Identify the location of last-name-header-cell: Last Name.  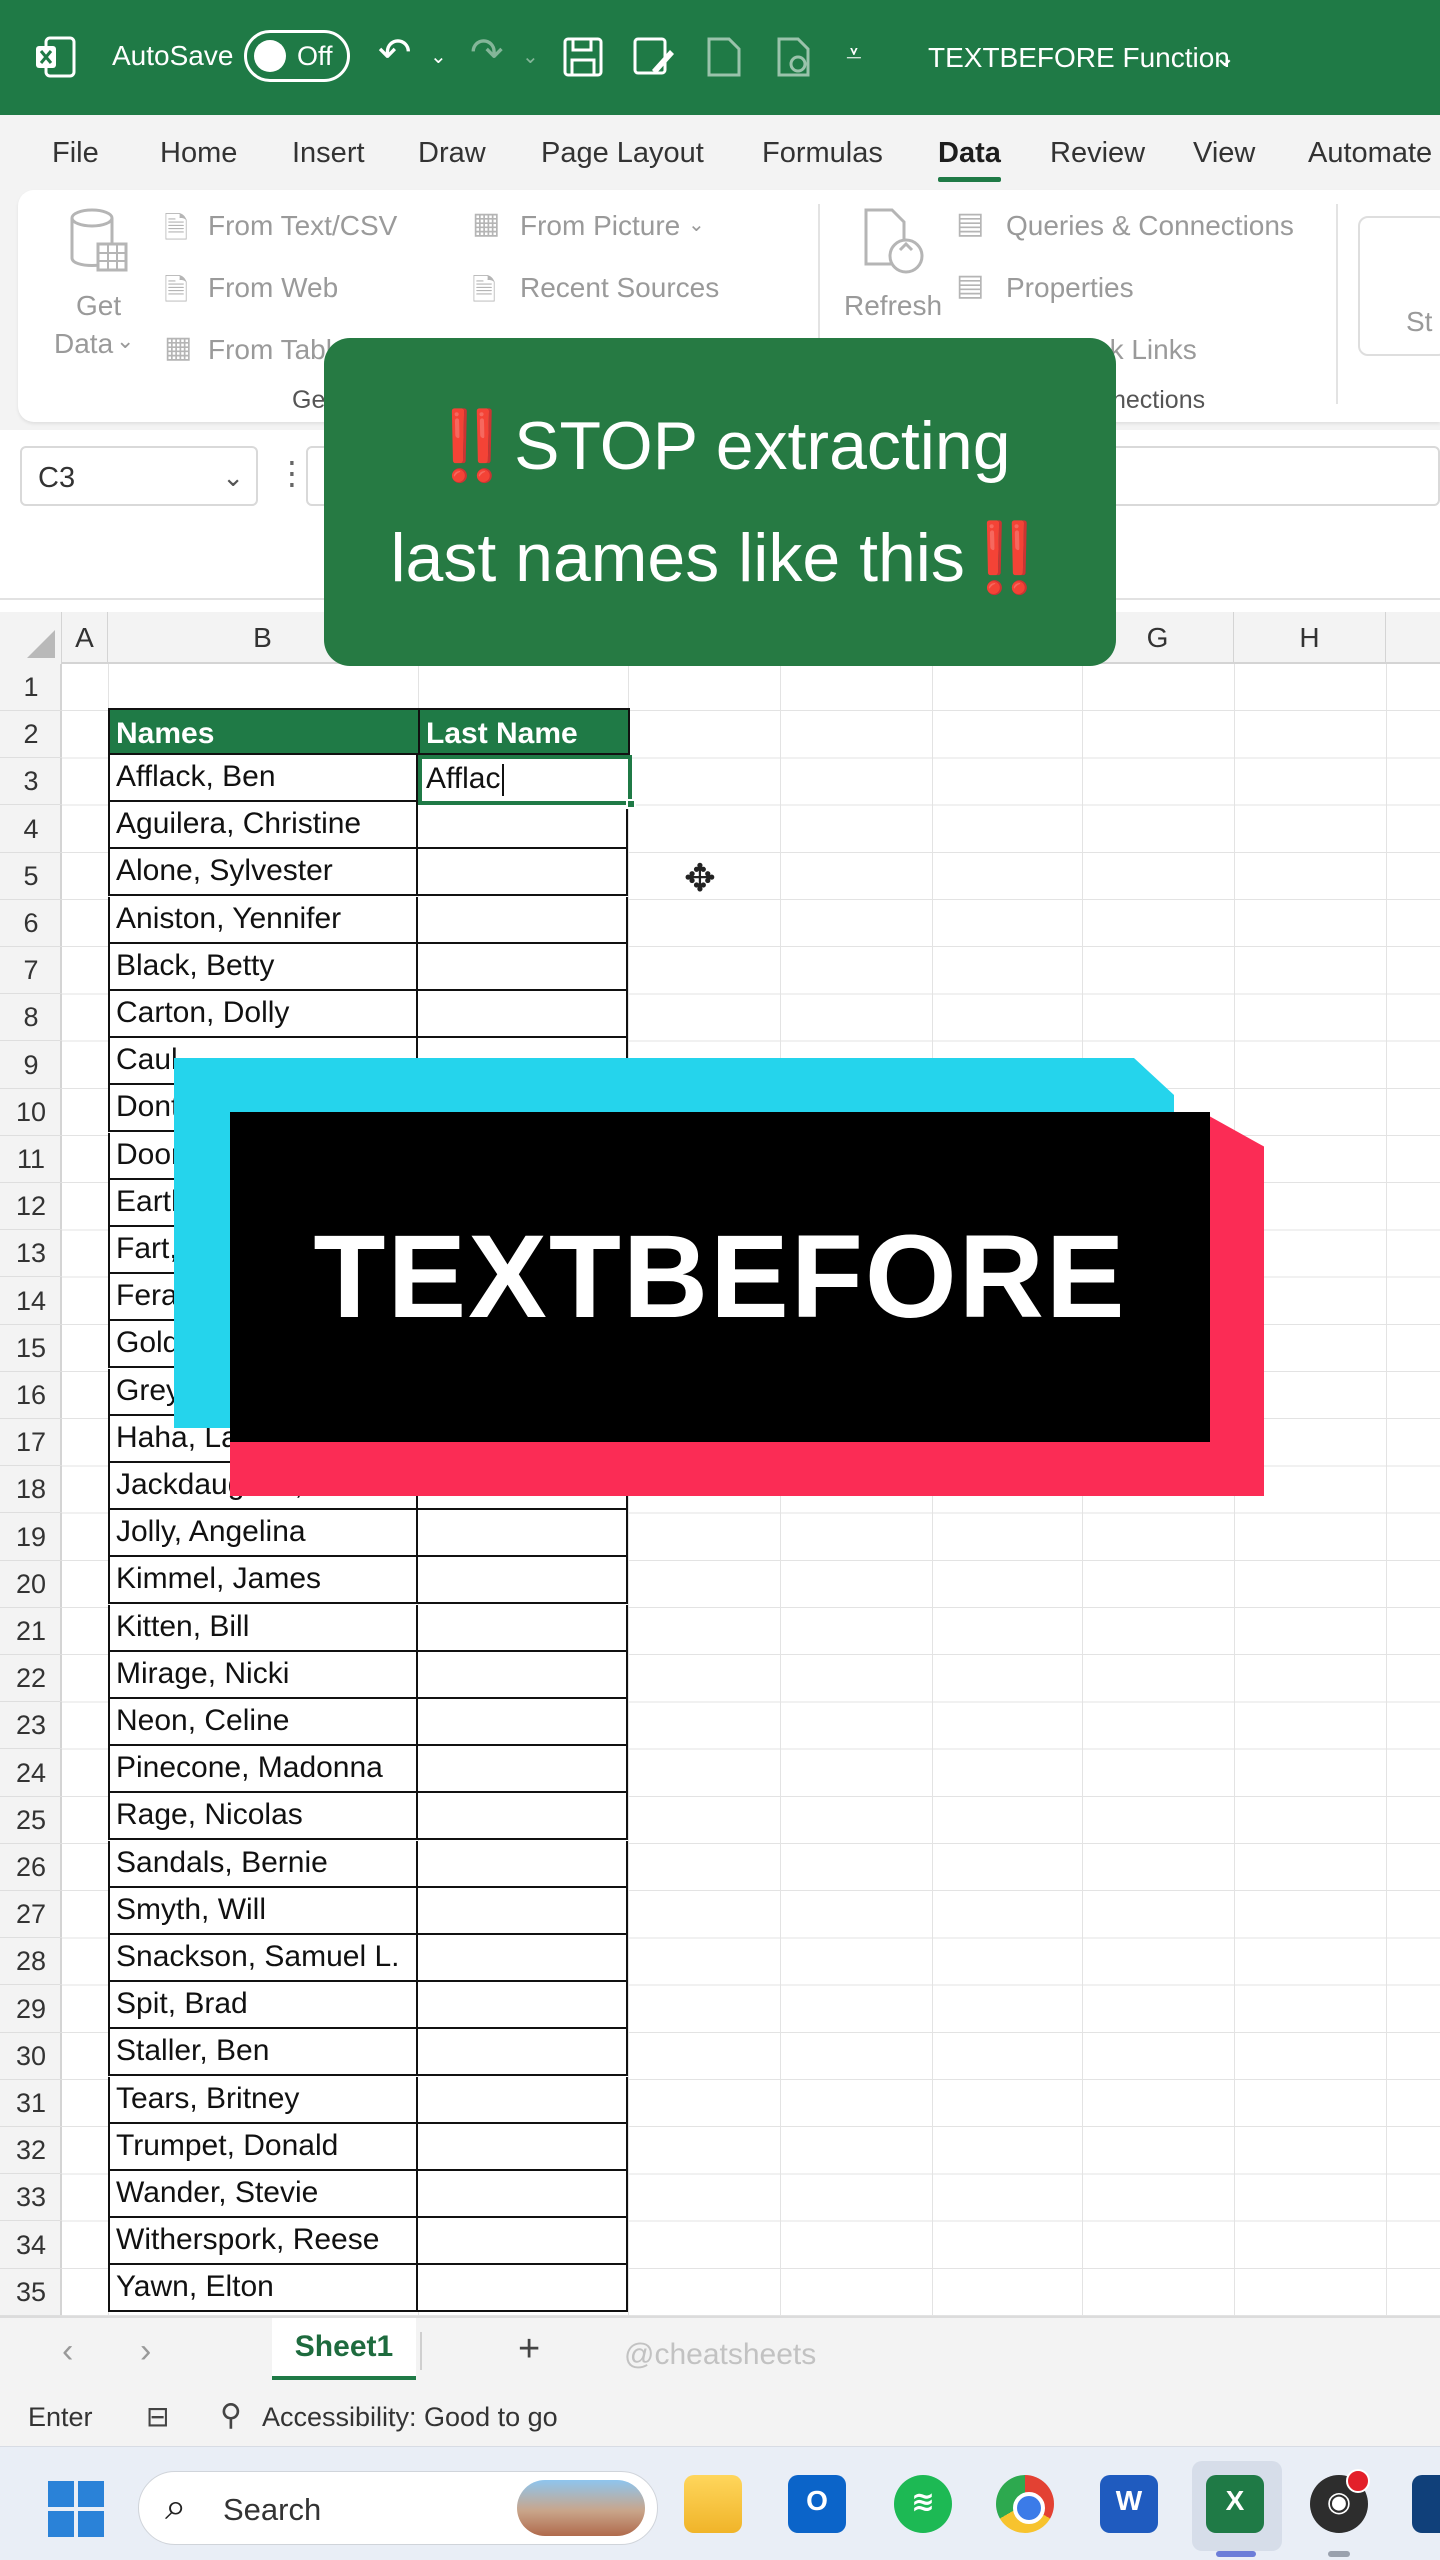
(524, 731).